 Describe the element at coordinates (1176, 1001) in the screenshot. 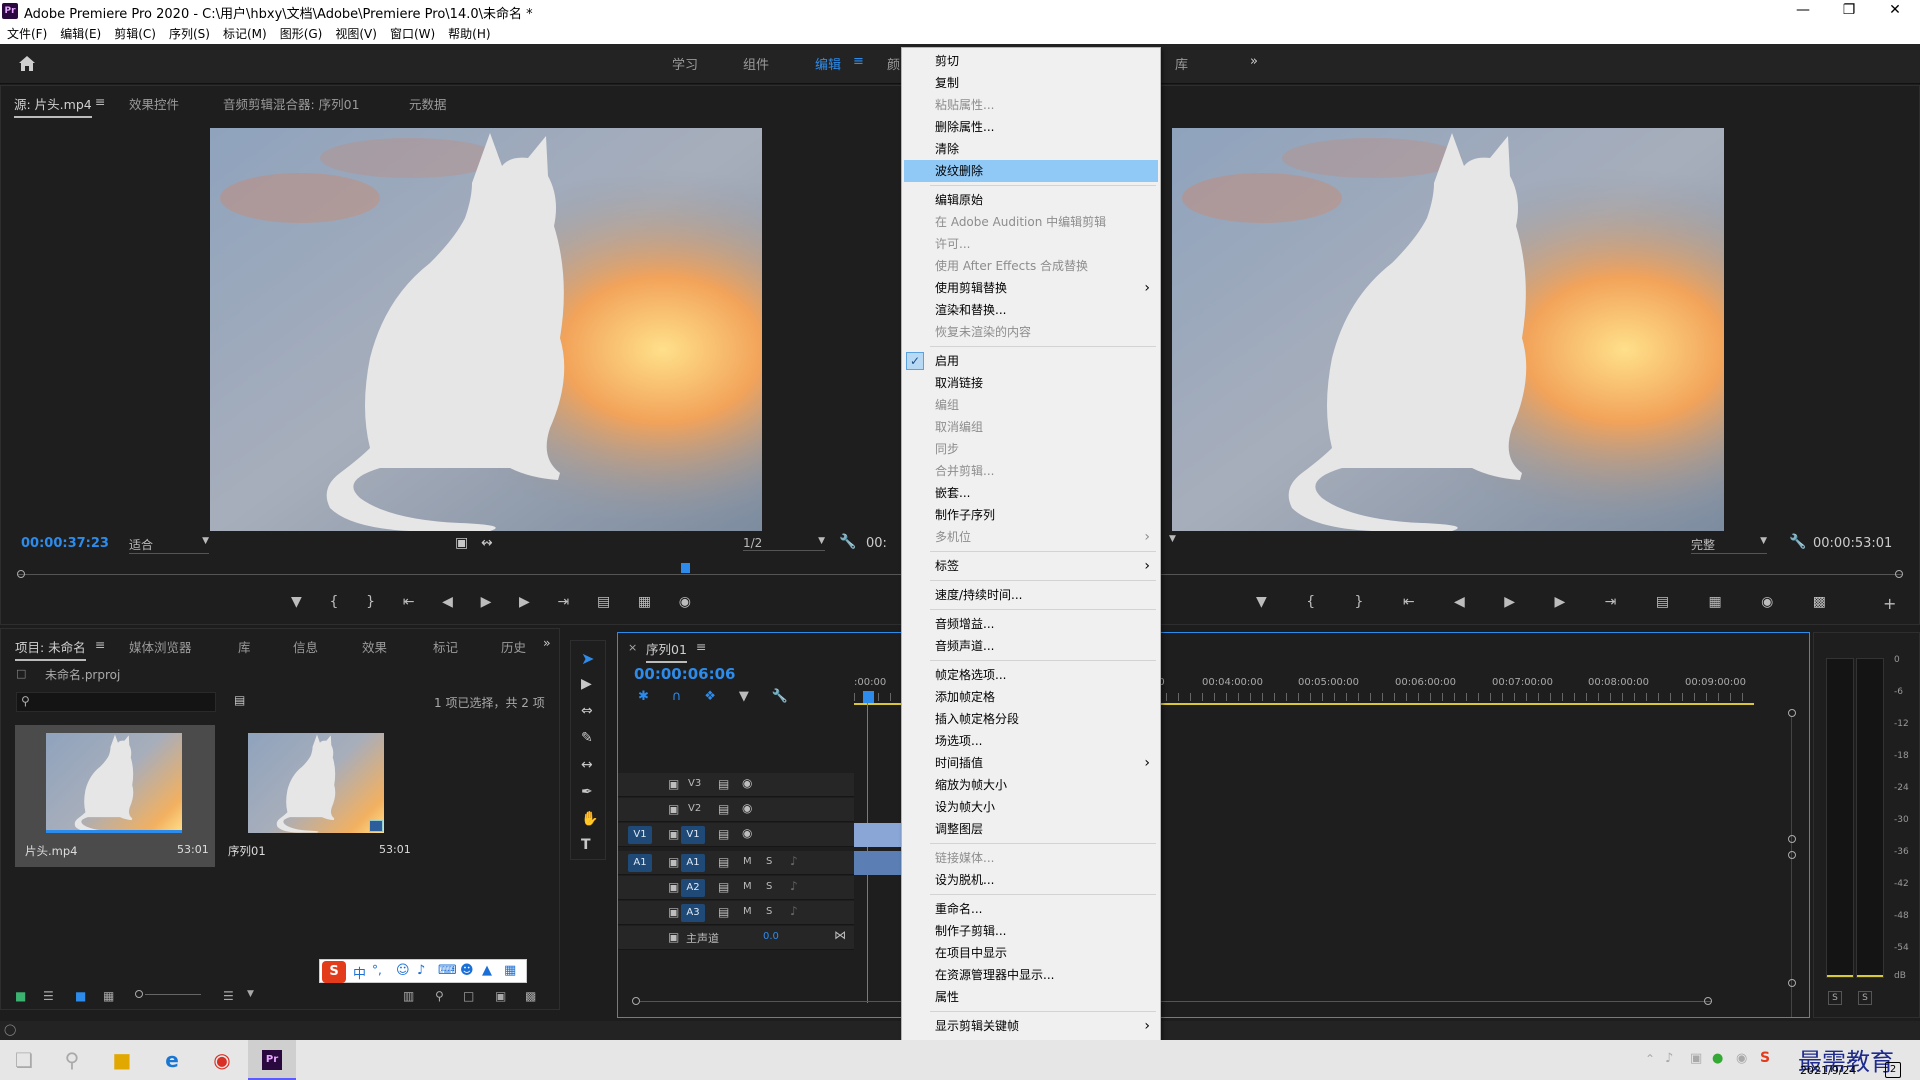

I see `horizontal-zoom-bar` at that location.